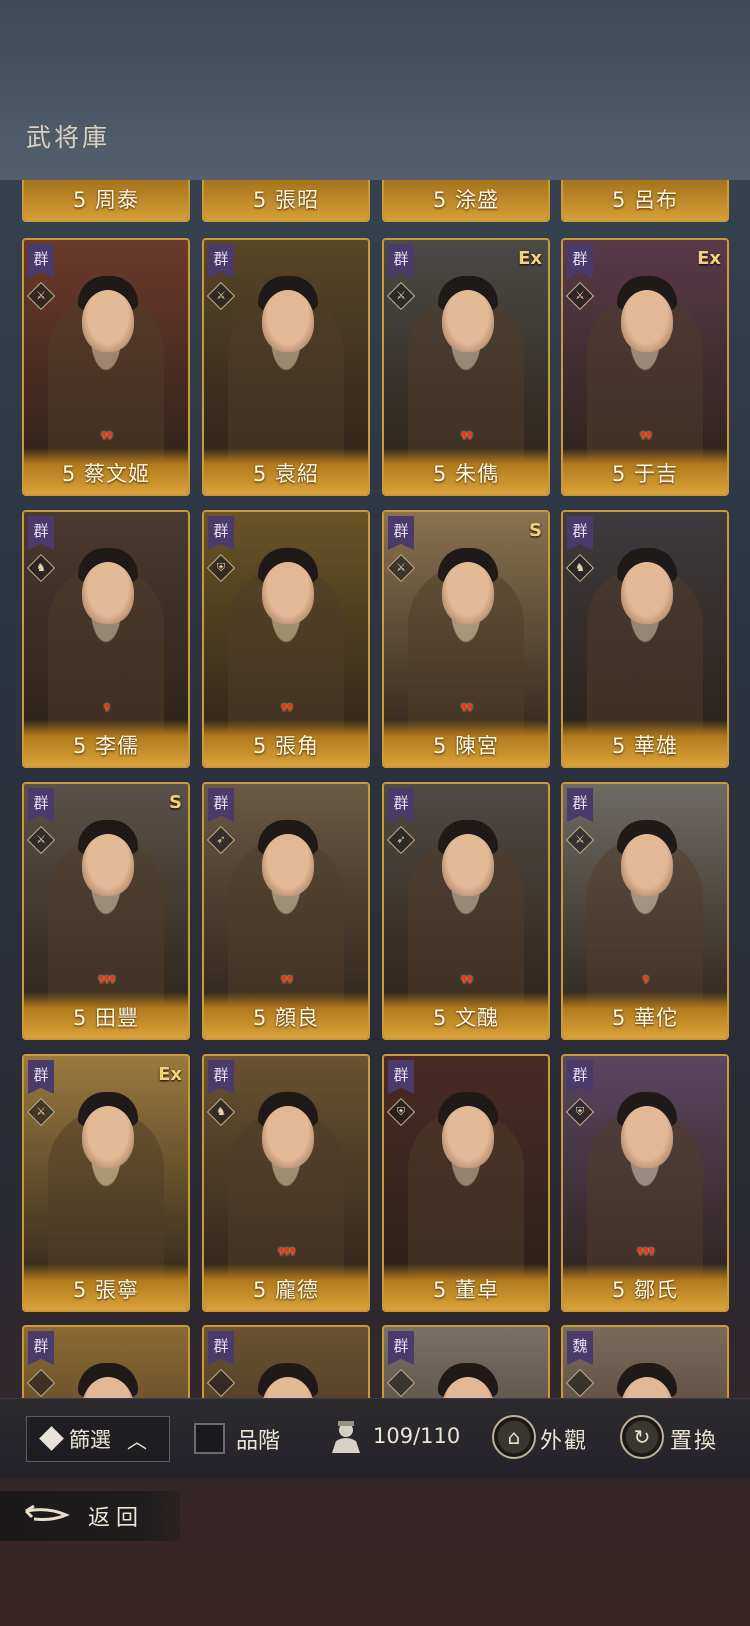 The height and width of the screenshot is (1626, 750). I want to click on general-card: 群 ⚔ ❜ 5 華佗, so click(645, 911).